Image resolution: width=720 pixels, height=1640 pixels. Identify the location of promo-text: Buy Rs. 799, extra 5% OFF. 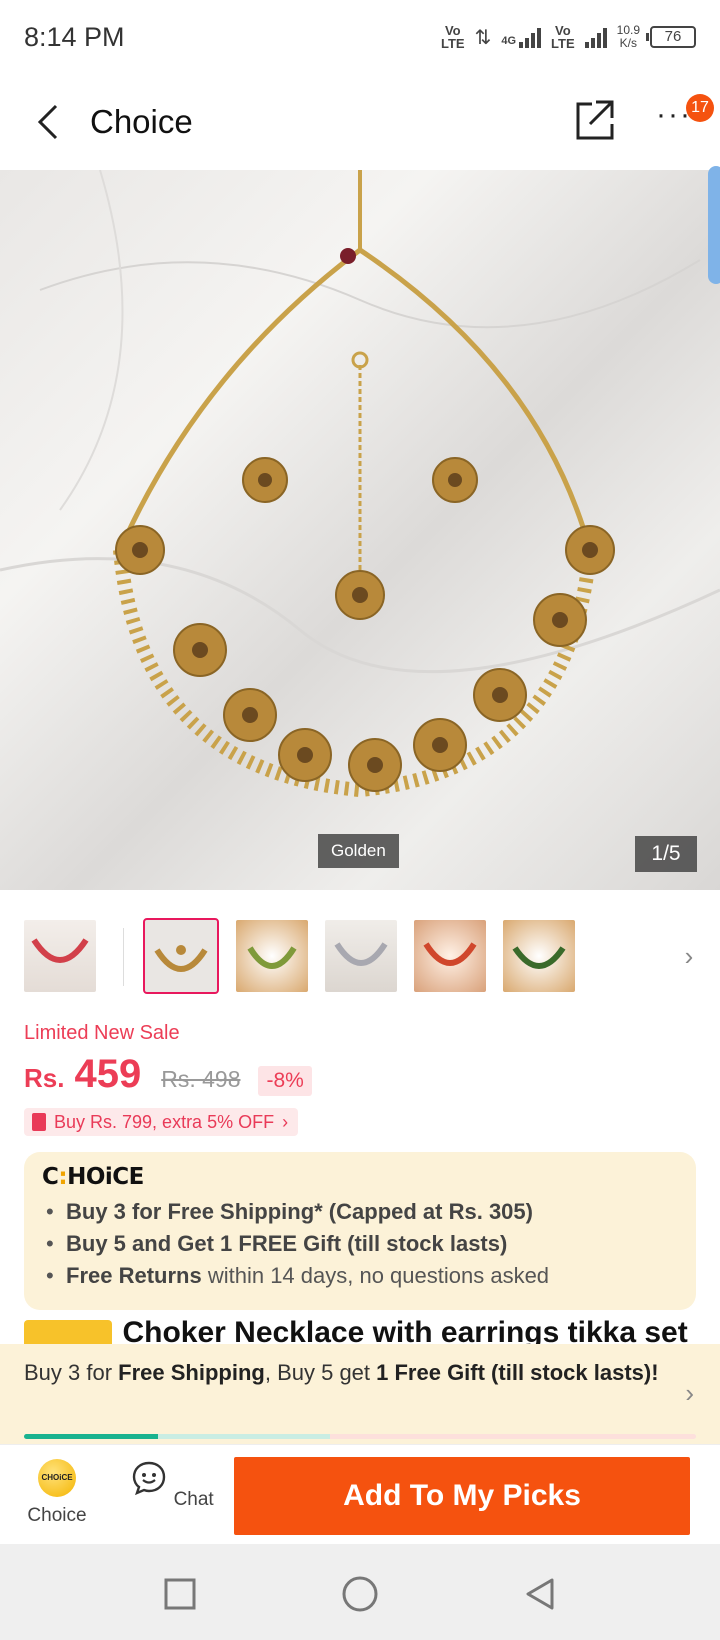
(164, 1121).